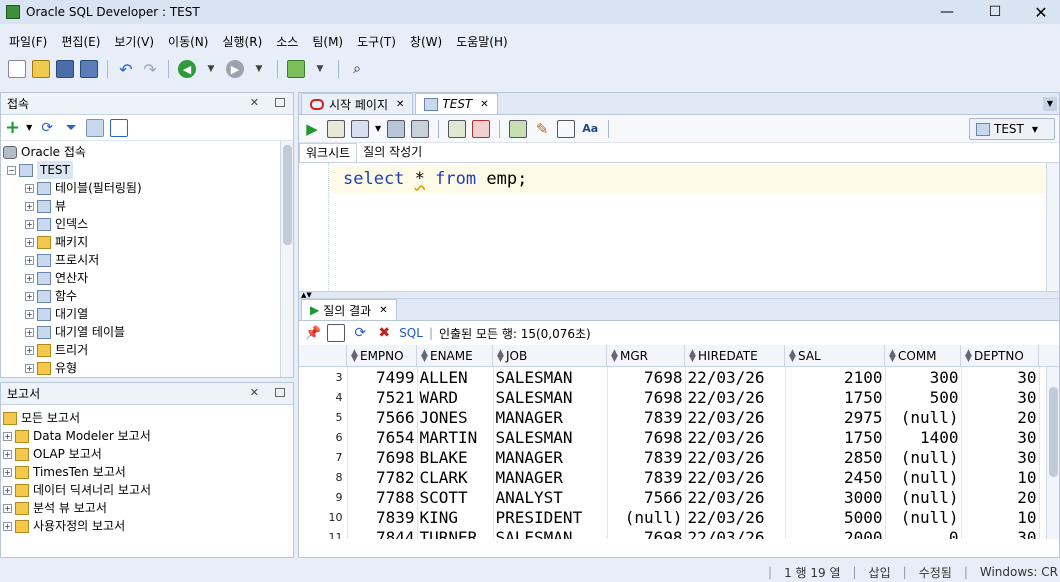 This screenshot has height=582, width=1060. What do you see at coordinates (392, 152) in the screenshot?
I see `subtab-query-builder: 질의 작성기` at bounding box center [392, 152].